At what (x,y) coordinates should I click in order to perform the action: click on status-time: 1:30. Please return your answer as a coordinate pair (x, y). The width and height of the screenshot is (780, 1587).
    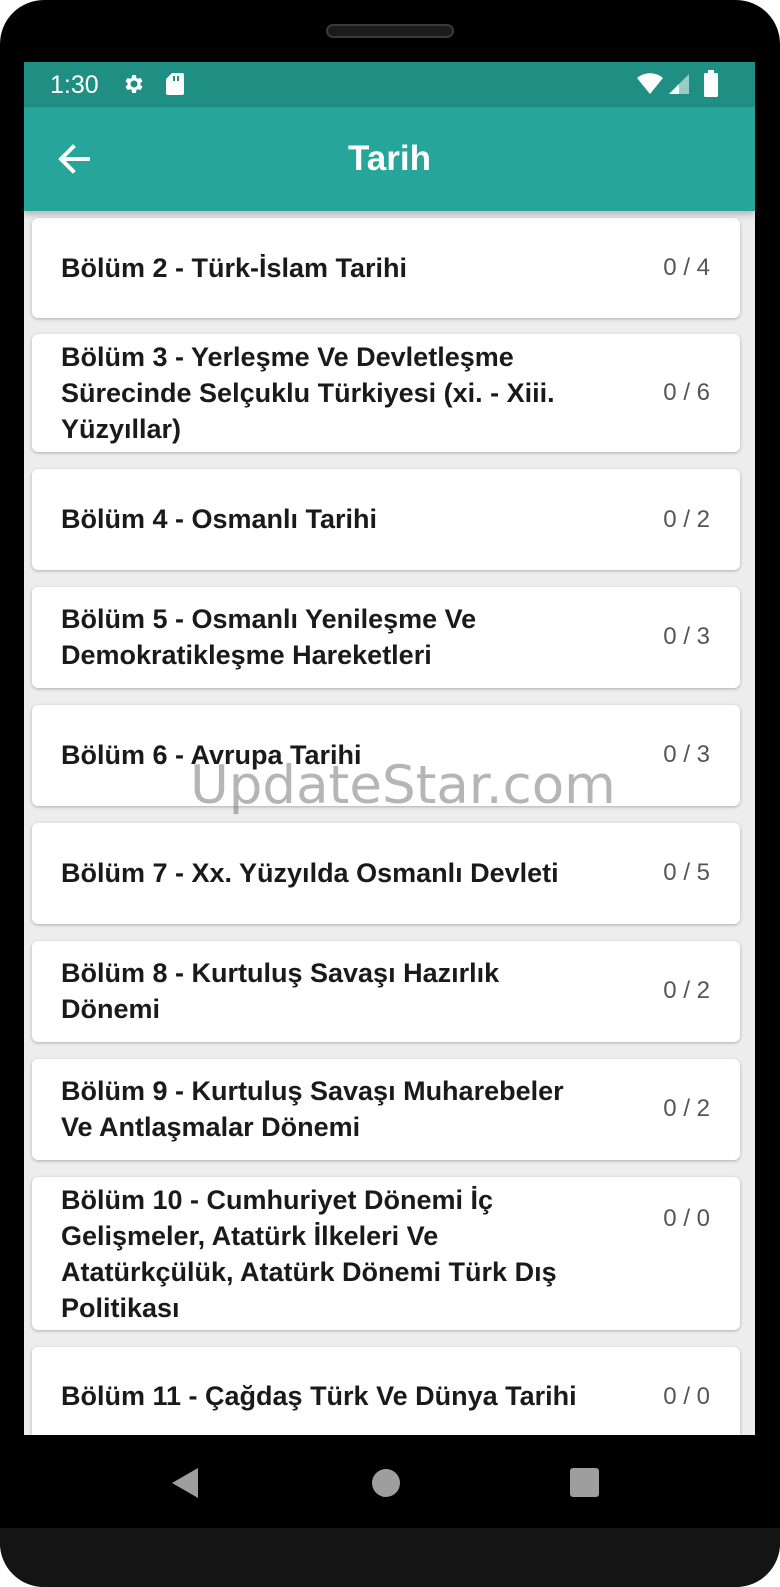
    Looking at the image, I should click on (74, 85).